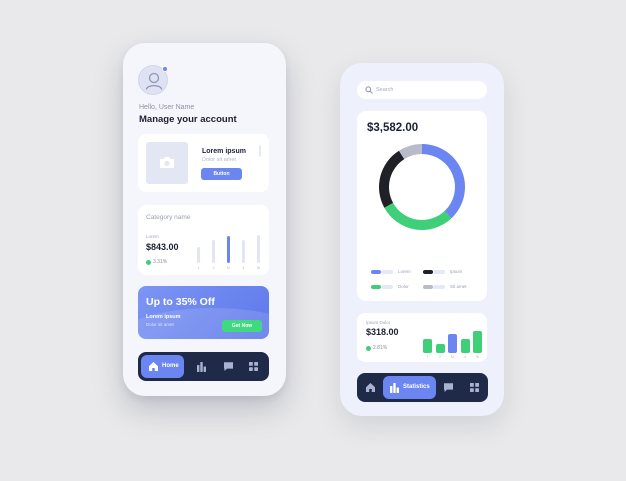 This screenshot has width=626, height=481. What do you see at coordinates (180, 302) in the screenshot?
I see `promo-title: Up to 35% Off` at bounding box center [180, 302].